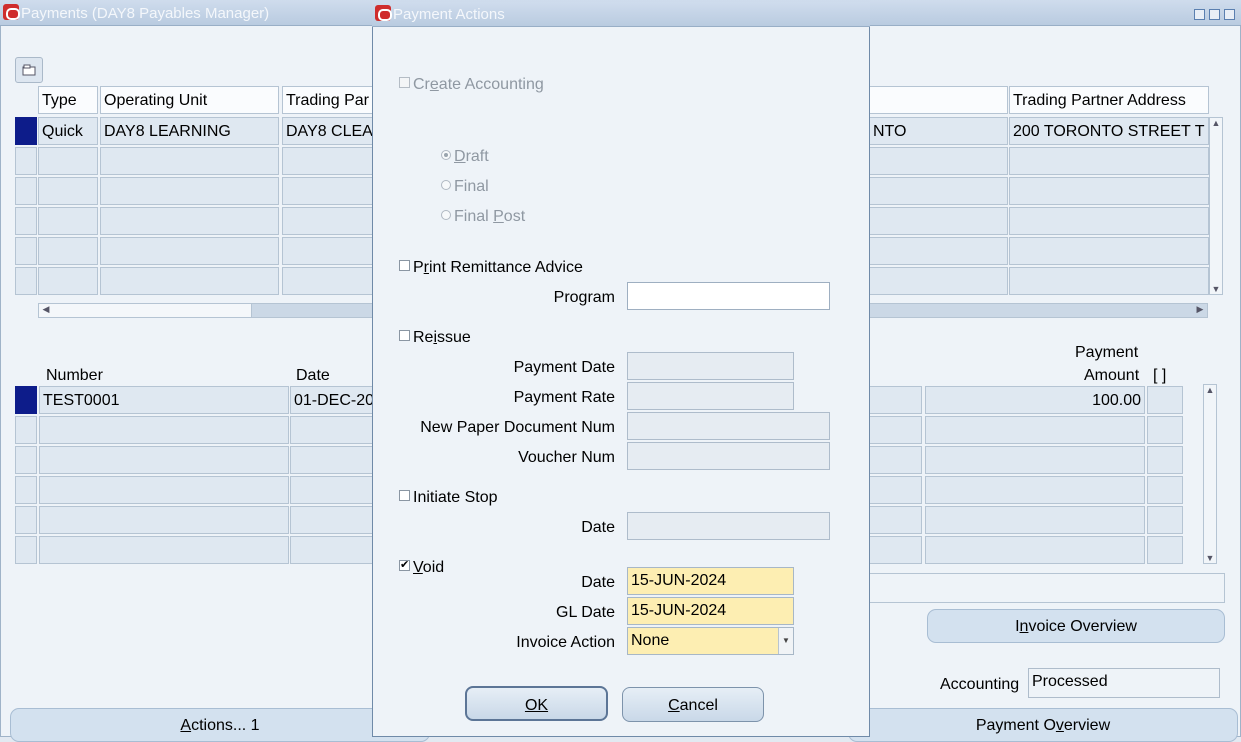 This screenshot has width=1241, height=742. What do you see at coordinates (189, 131) in the screenshot?
I see `cell-operating-unit: DAY8 LEARNING` at bounding box center [189, 131].